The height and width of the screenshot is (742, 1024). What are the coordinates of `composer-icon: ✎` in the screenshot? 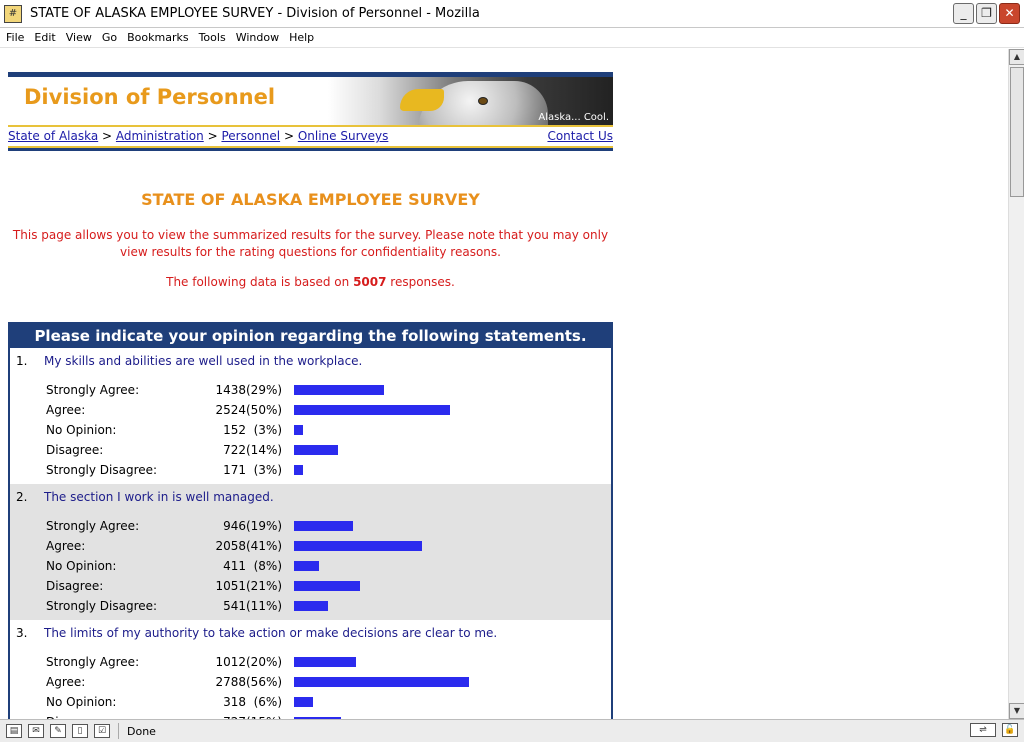 It's located at (58, 731).